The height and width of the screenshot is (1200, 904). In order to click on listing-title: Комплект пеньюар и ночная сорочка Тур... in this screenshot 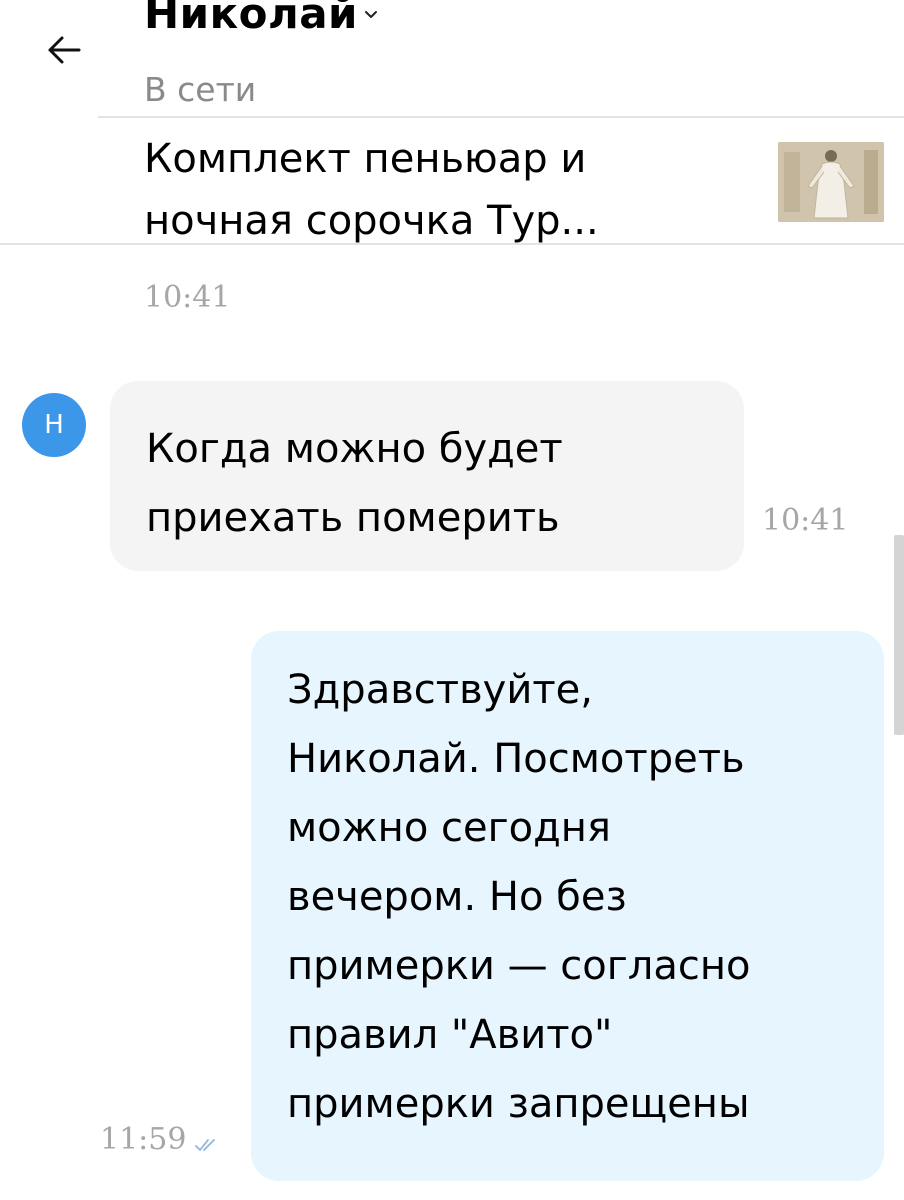, I will do `click(371, 190)`.